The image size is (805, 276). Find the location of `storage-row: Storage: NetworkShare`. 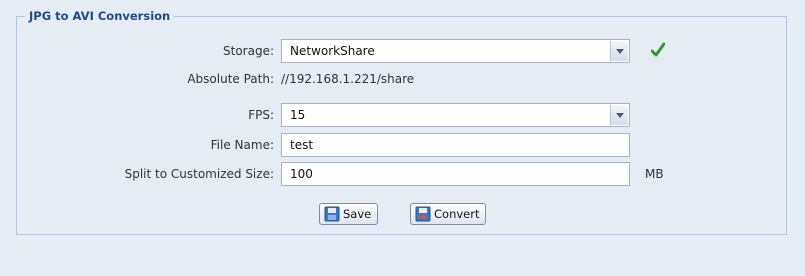

storage-row: Storage: NetworkShare is located at coordinates (402, 51).